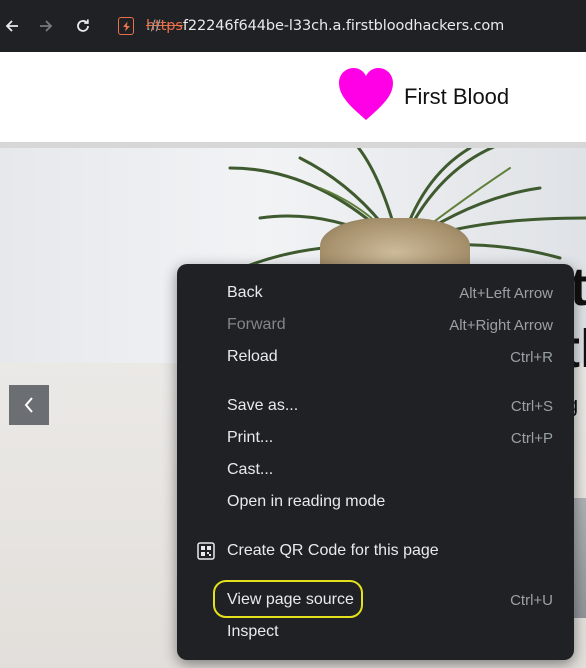  Describe the element at coordinates (456, 97) in the screenshot. I see `brand-name: First Blood` at that location.